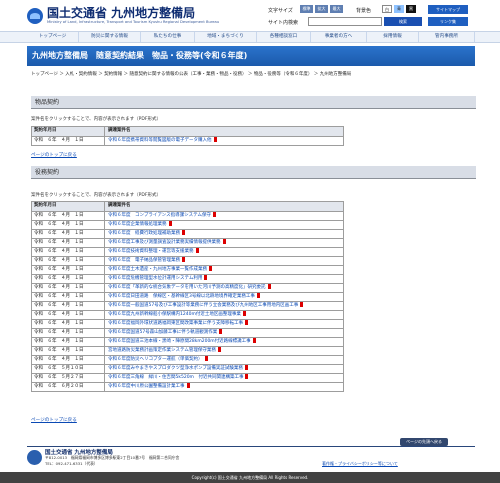  What do you see at coordinates (121, 13) in the screenshot?
I see `logo-title: 国土交通省 九州地方整備局` at bounding box center [121, 13].